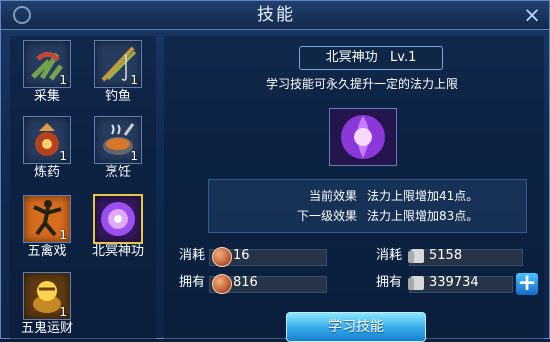 Image resolution: width=550 pixels, height=342 pixels. What do you see at coordinates (363, 137) in the screenshot?
I see `selected-skill-icon` at bounding box center [363, 137].